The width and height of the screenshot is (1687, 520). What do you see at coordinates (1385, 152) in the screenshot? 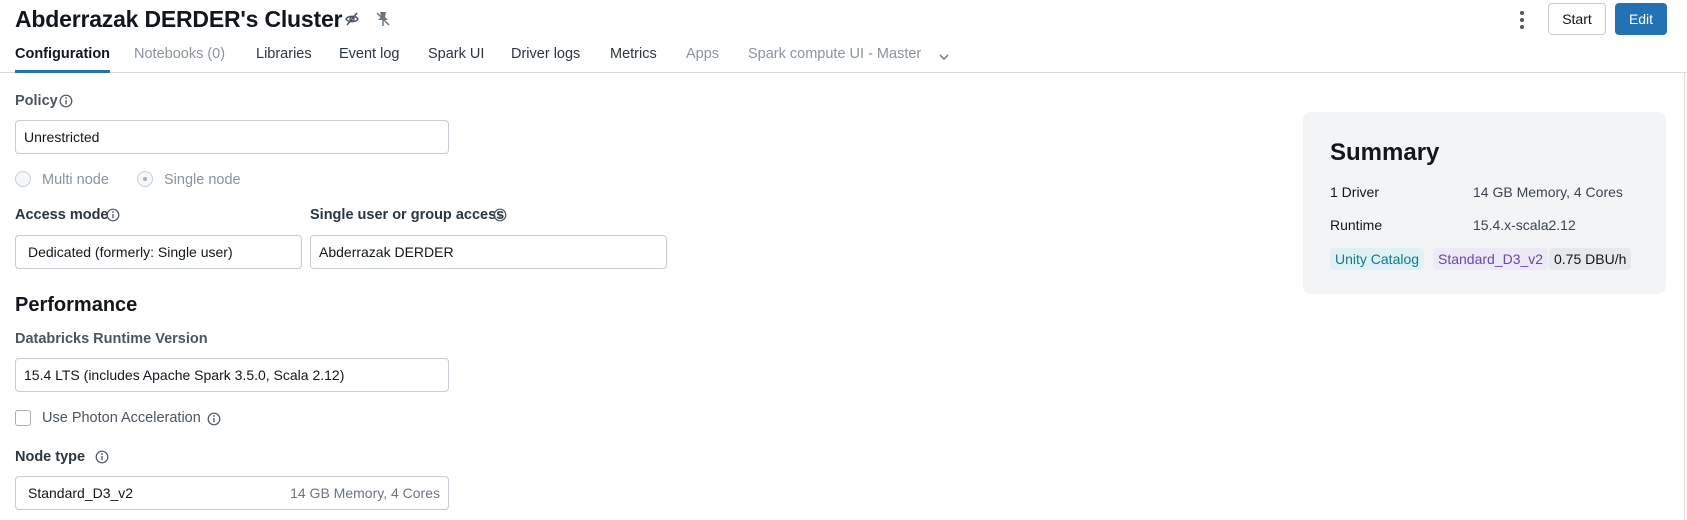
I see `summary-title: Summary` at bounding box center [1385, 152].